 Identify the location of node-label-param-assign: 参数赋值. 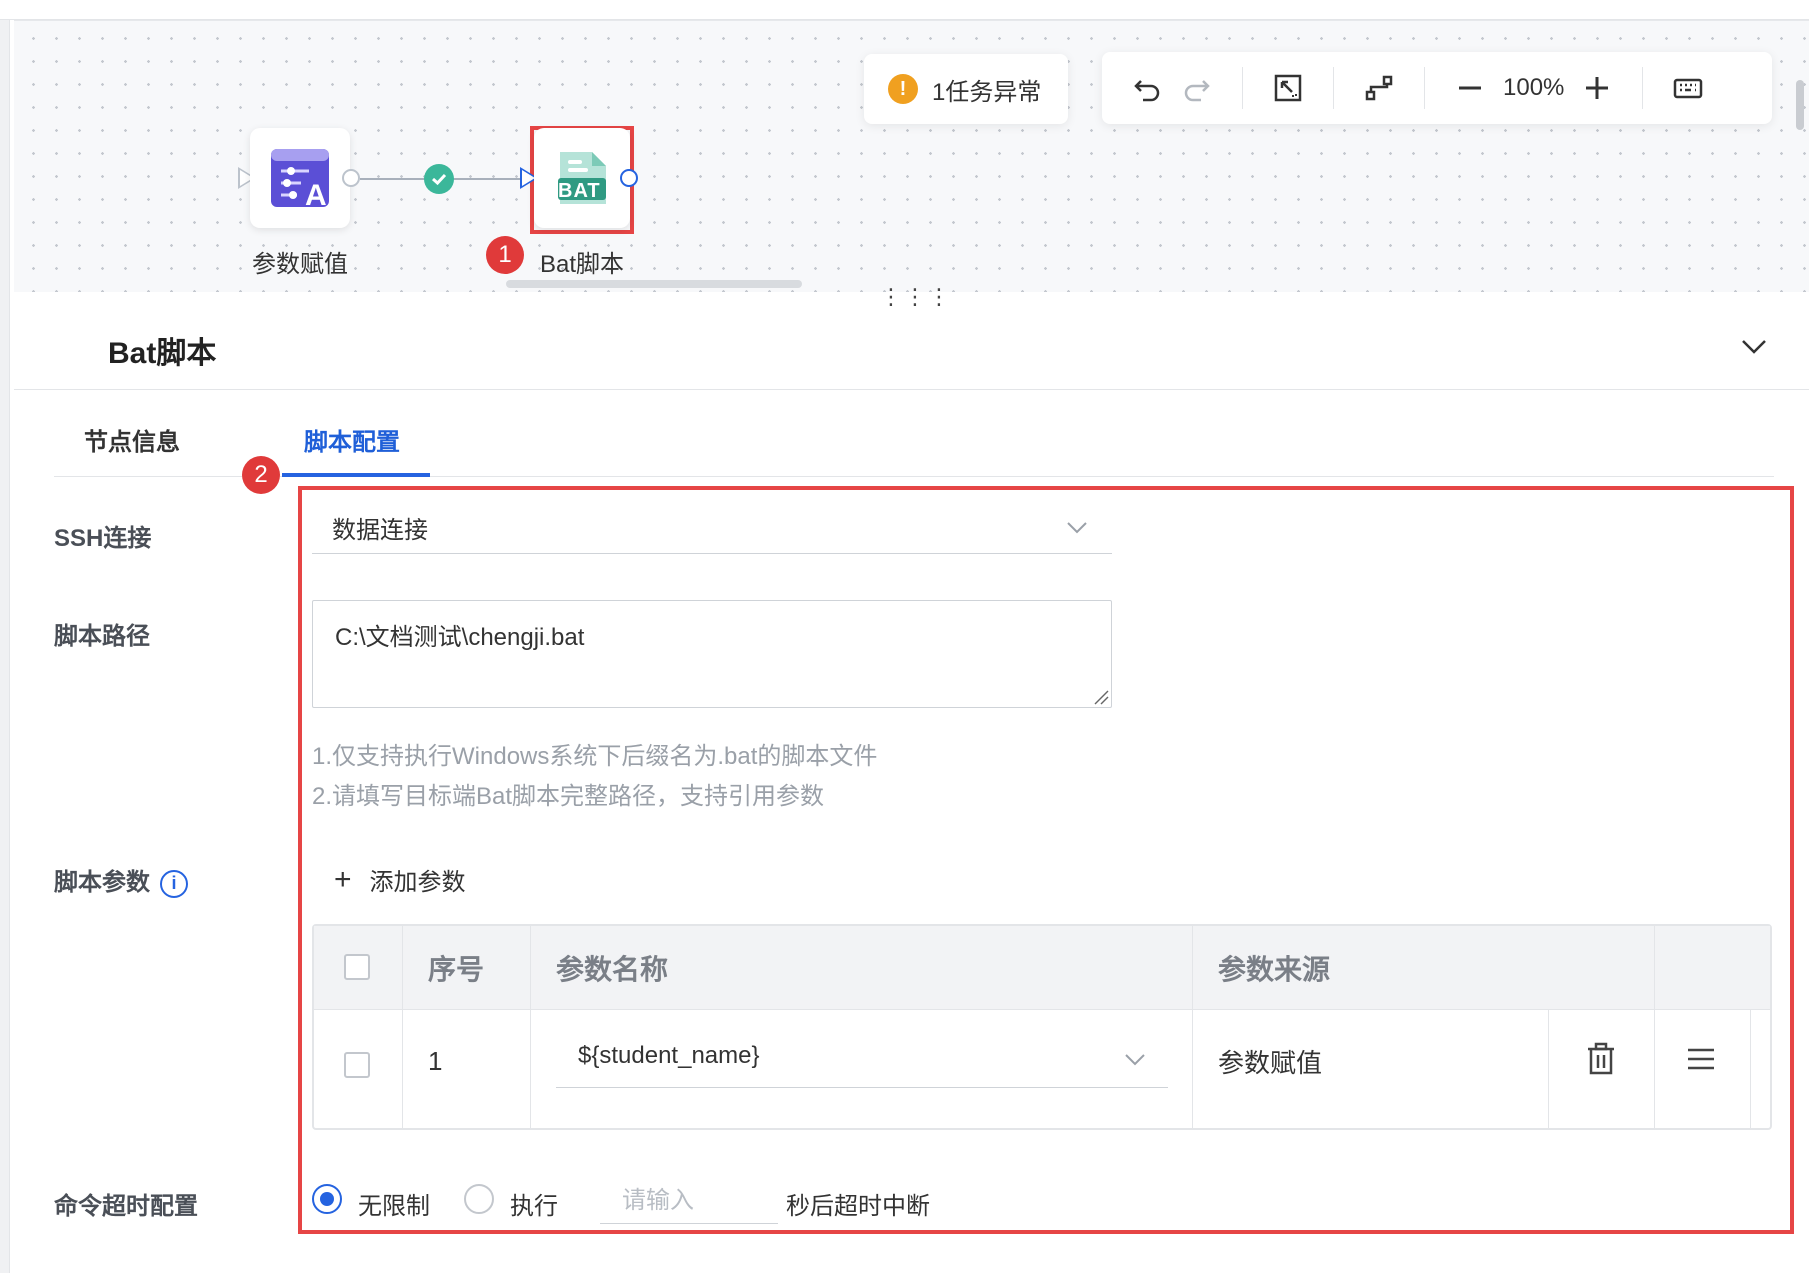
(300, 264).